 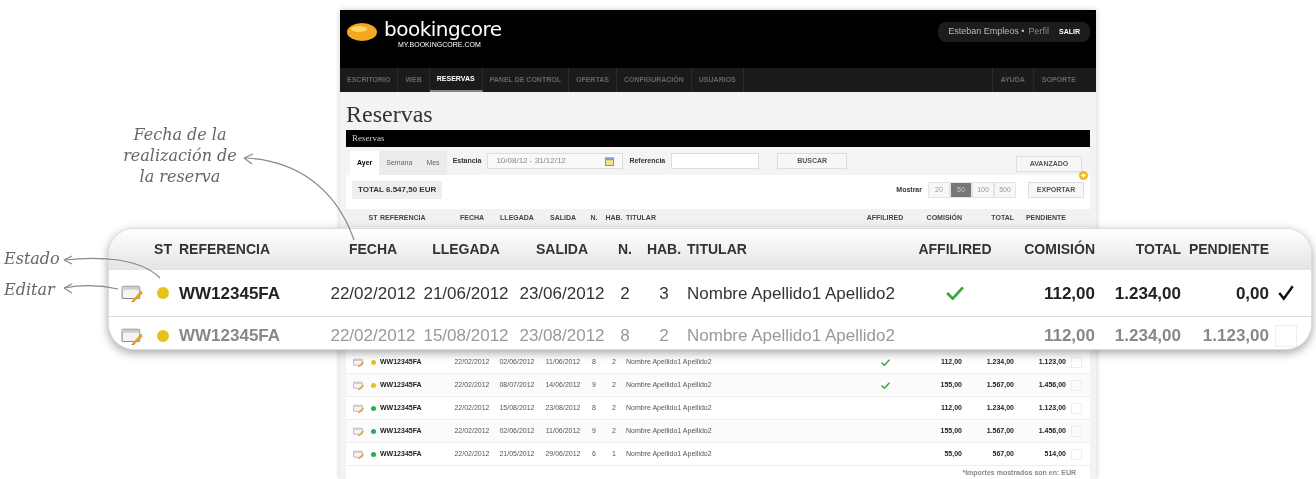 What do you see at coordinates (1038, 32) in the screenshot?
I see `profile-link: Perfil` at bounding box center [1038, 32].